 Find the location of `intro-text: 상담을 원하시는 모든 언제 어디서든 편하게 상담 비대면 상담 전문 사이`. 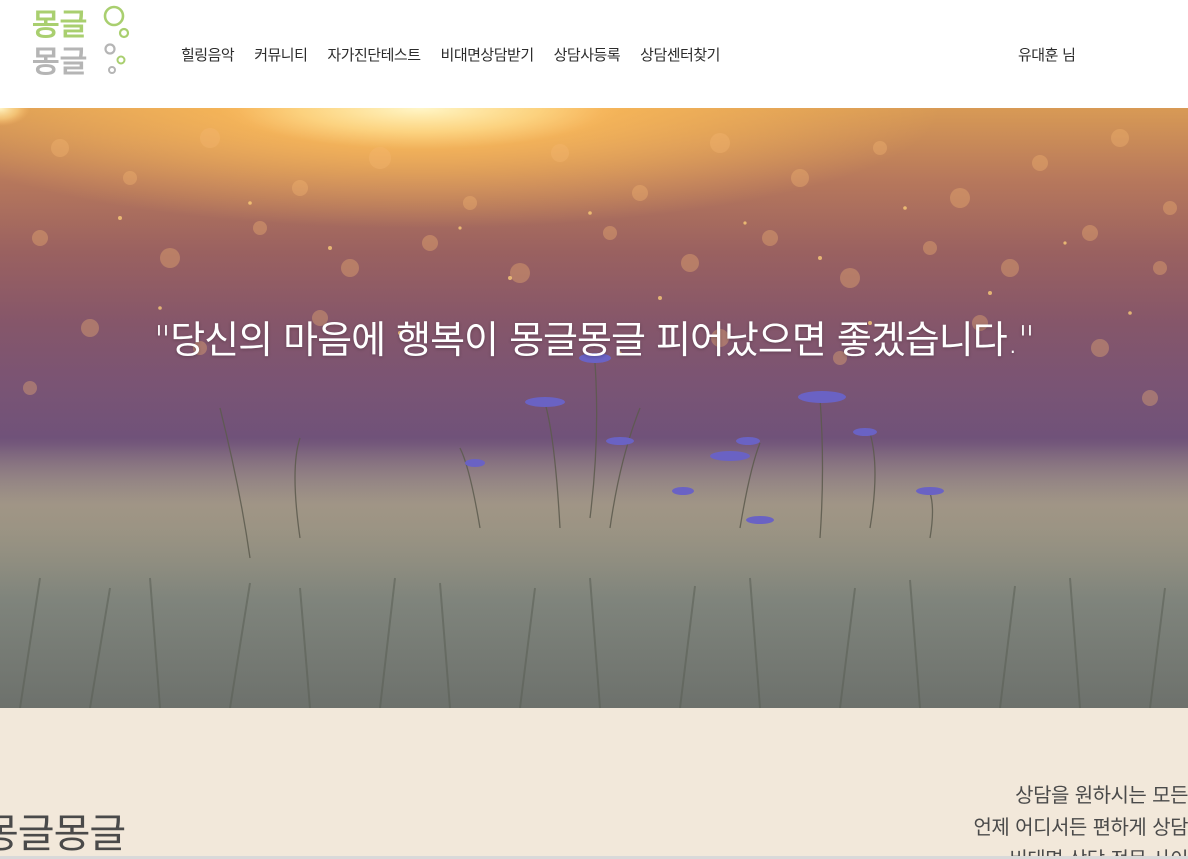

intro-text: 상담을 원하시는 모든 언제 어디서든 편하게 상담 비대면 상담 전문 사이 is located at coordinates (988, 819).